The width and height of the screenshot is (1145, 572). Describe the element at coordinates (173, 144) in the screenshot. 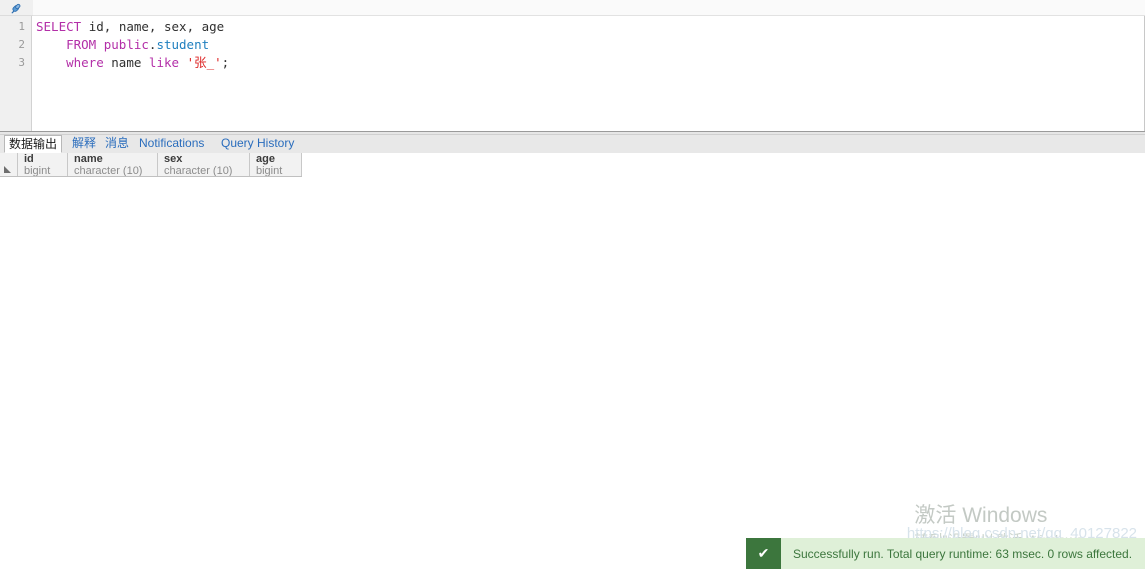

I see `tab-4: Notifications` at that location.